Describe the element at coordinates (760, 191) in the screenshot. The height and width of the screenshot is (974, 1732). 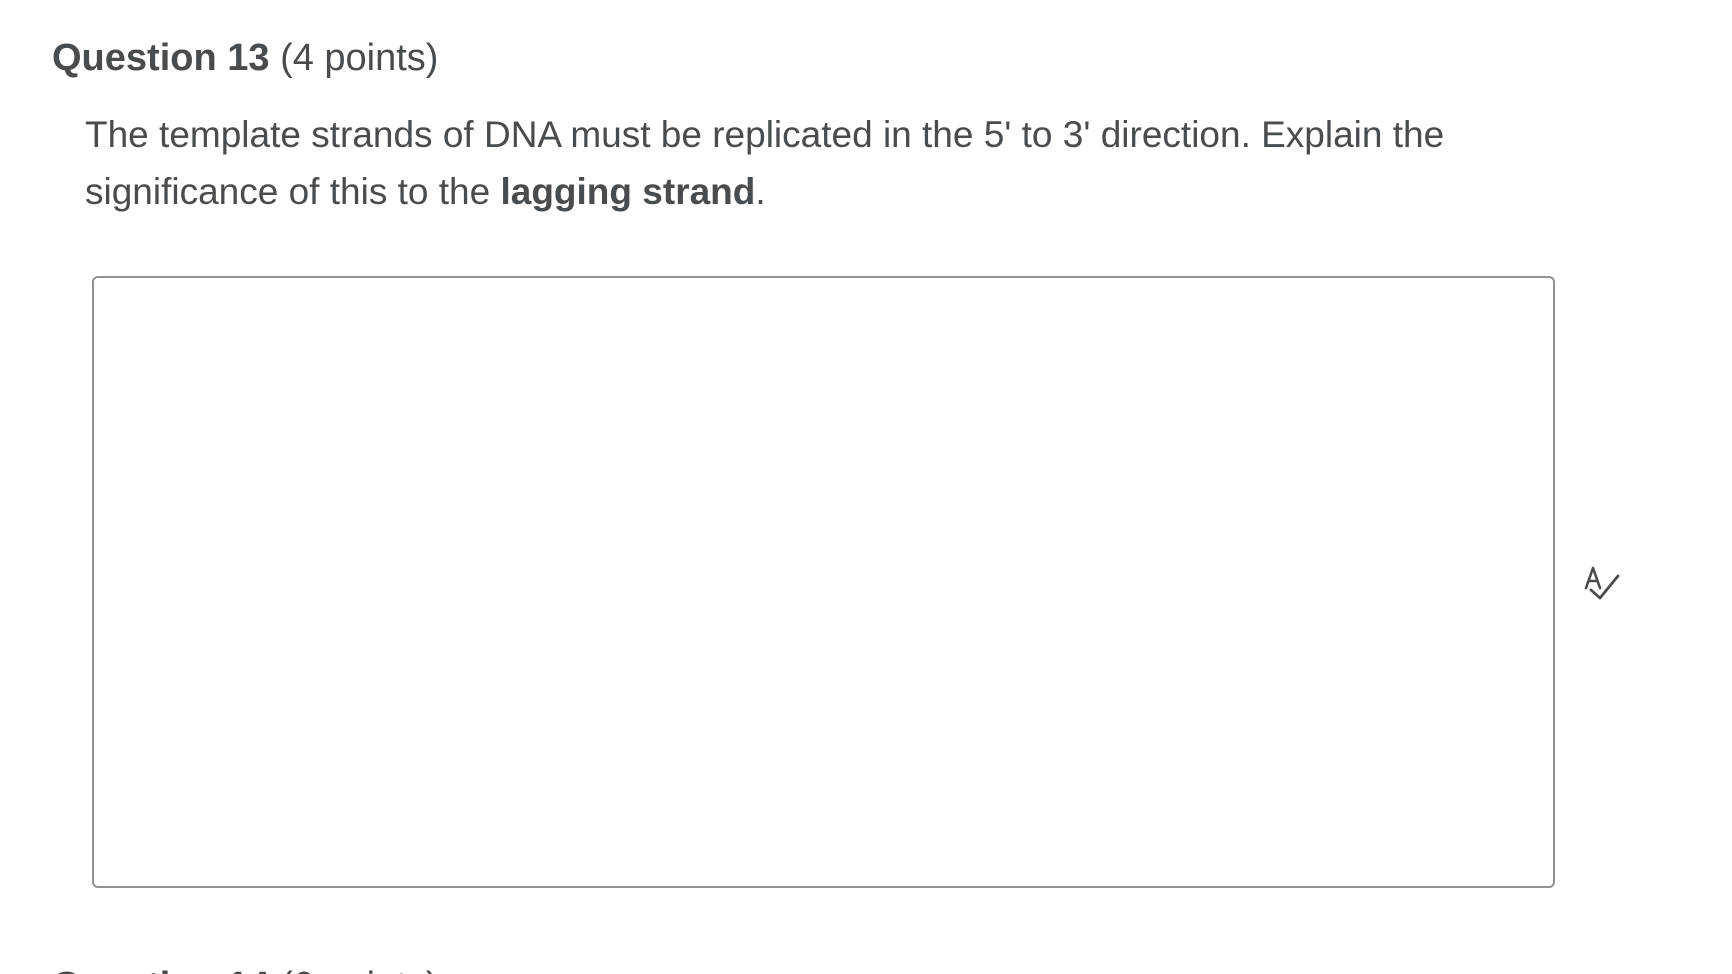
I see `question-prompt-end: .` at that location.